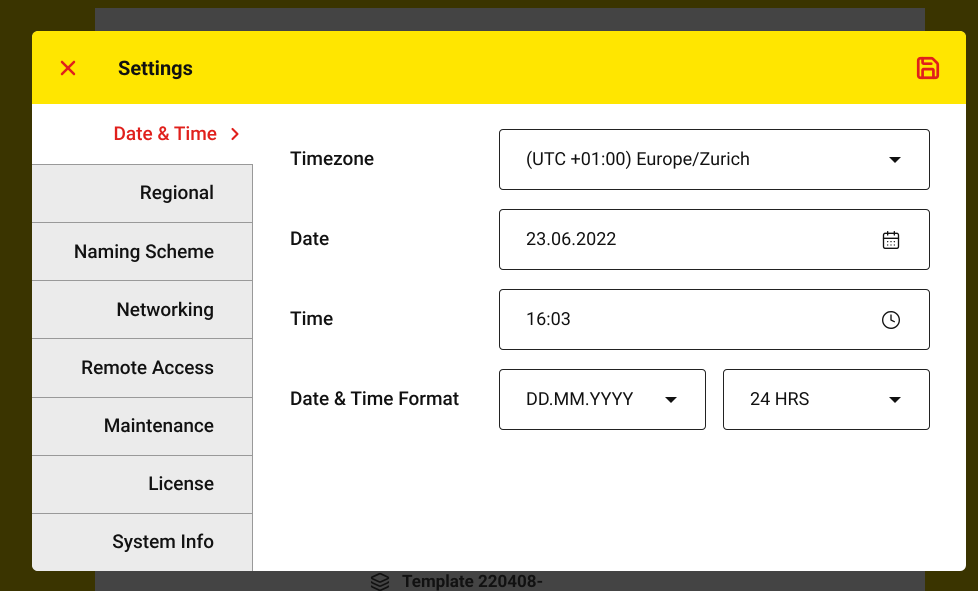 Image resolution: width=978 pixels, height=591 pixels. What do you see at coordinates (375, 399) in the screenshot?
I see `field-label: Date & Time Format` at bounding box center [375, 399].